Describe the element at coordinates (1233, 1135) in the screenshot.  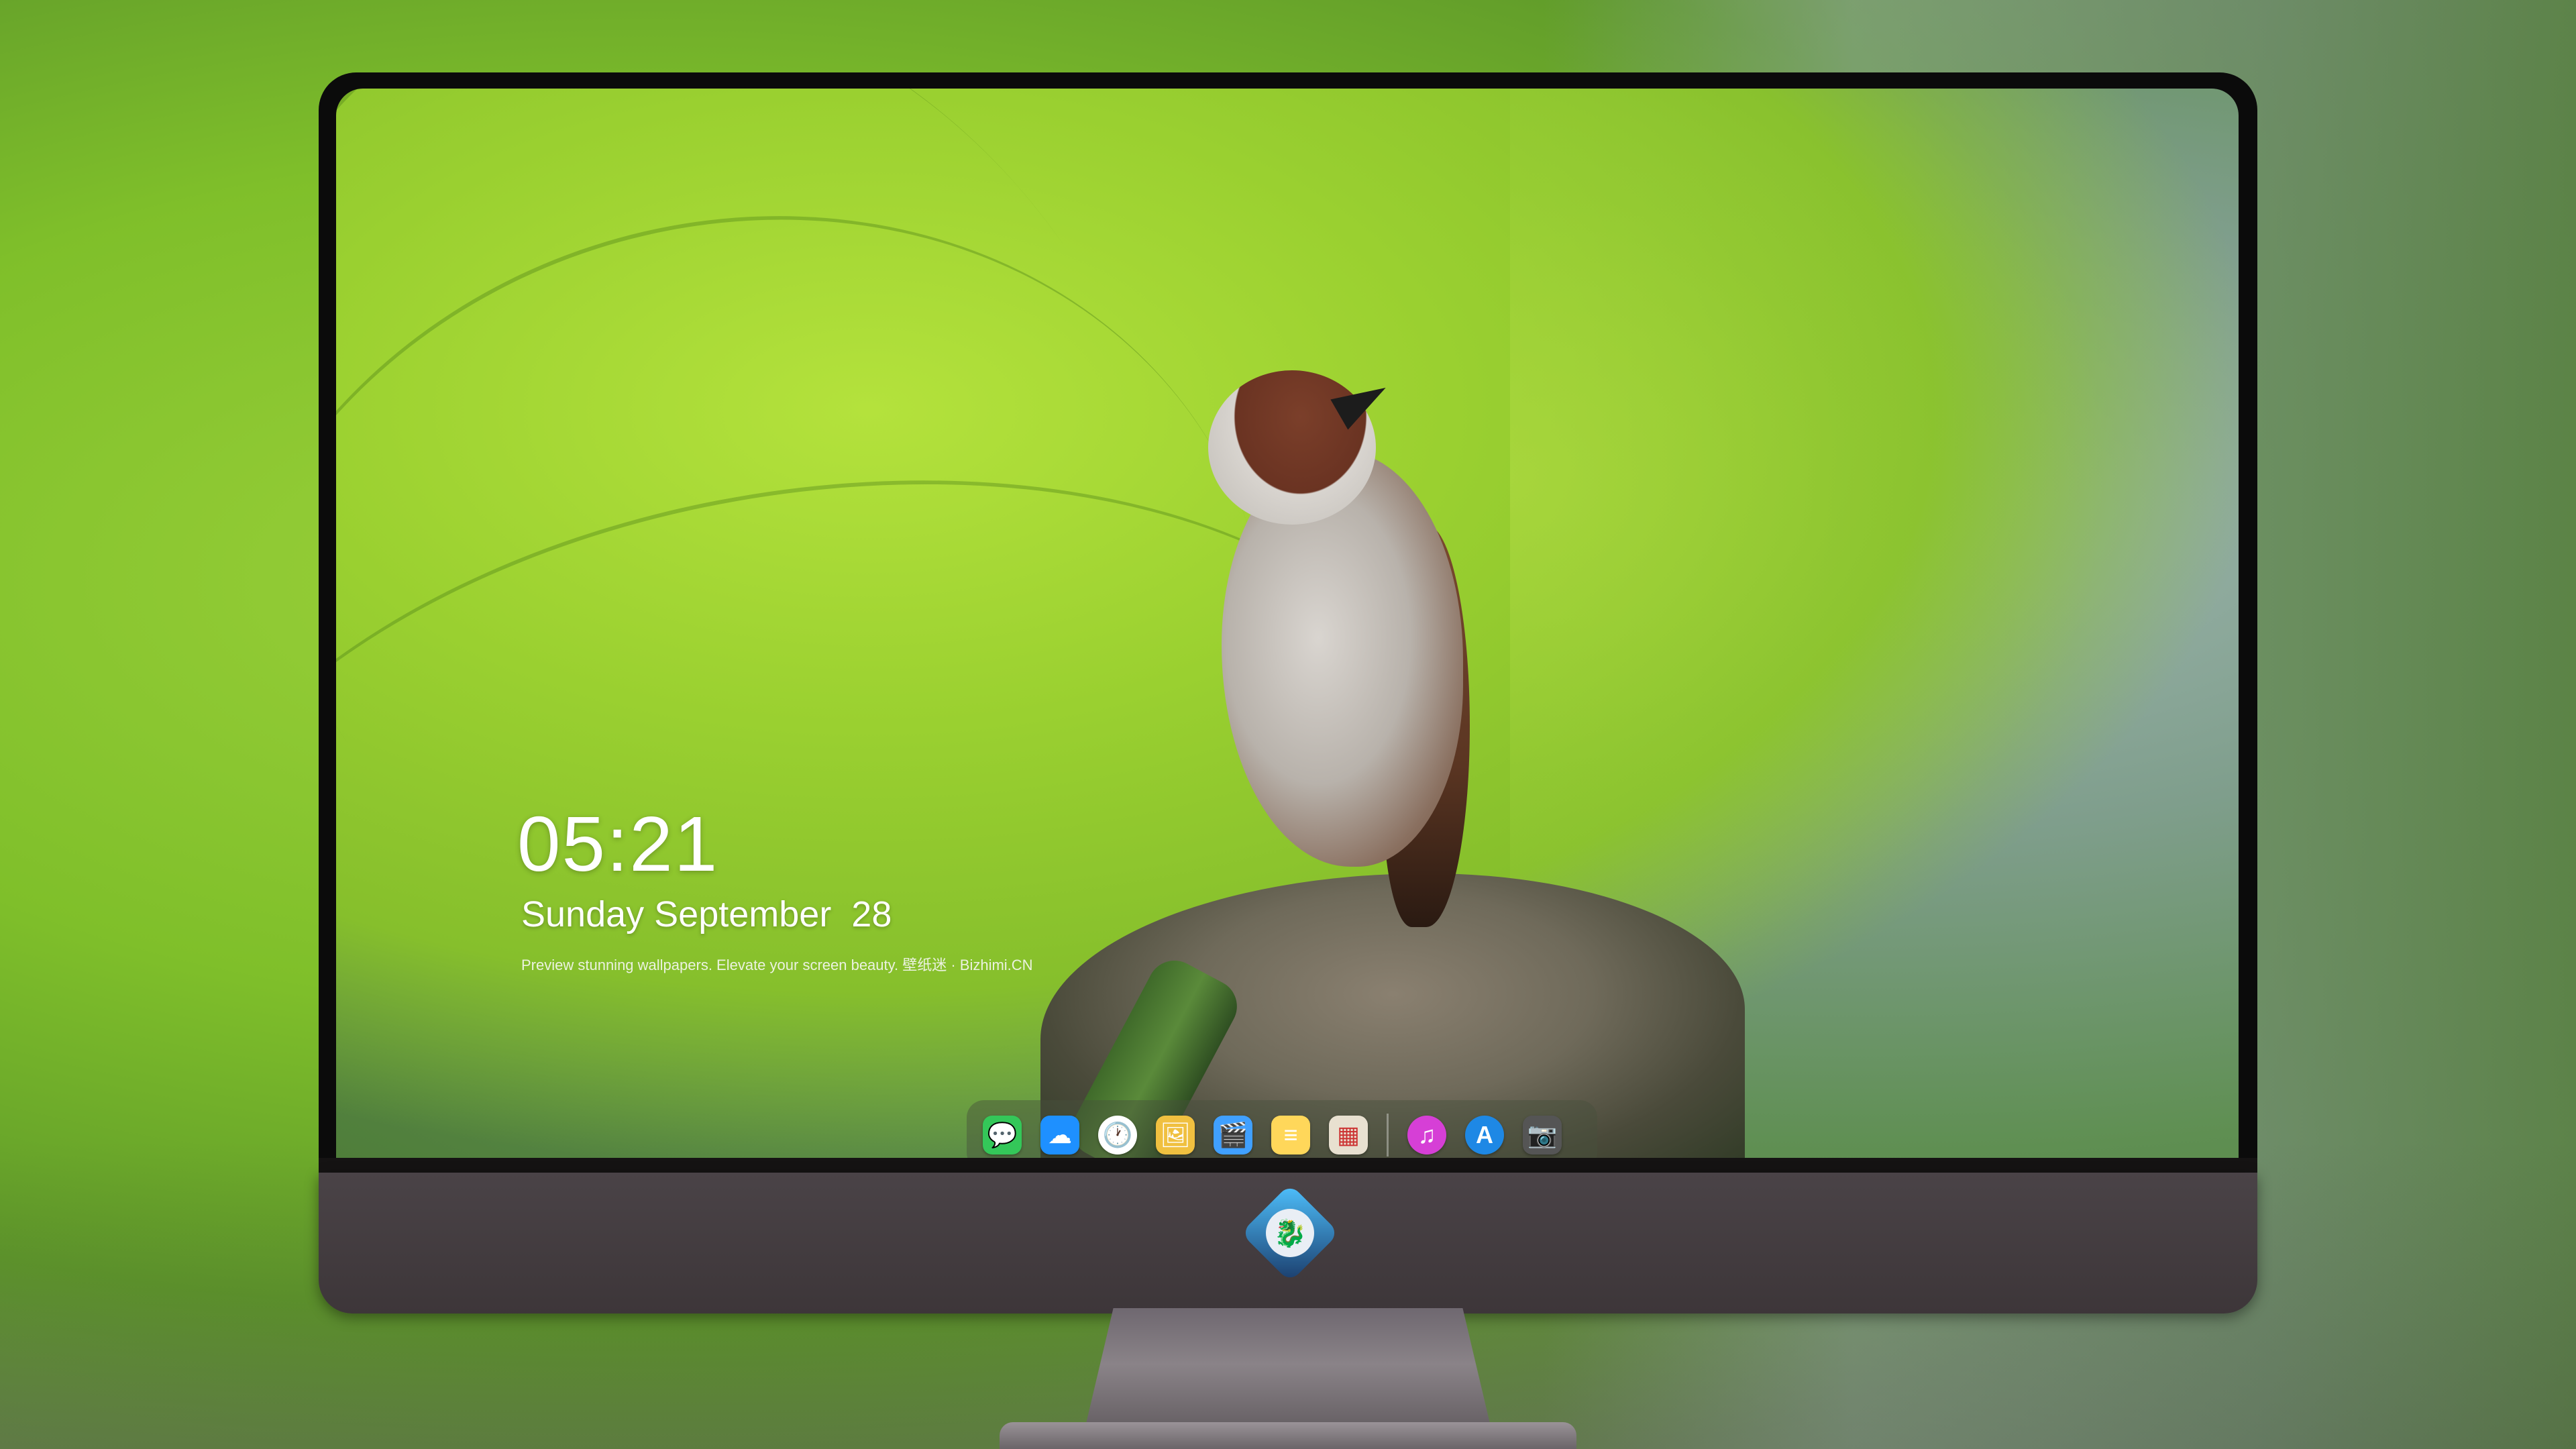
I see `clips-icon: 🎬` at that location.